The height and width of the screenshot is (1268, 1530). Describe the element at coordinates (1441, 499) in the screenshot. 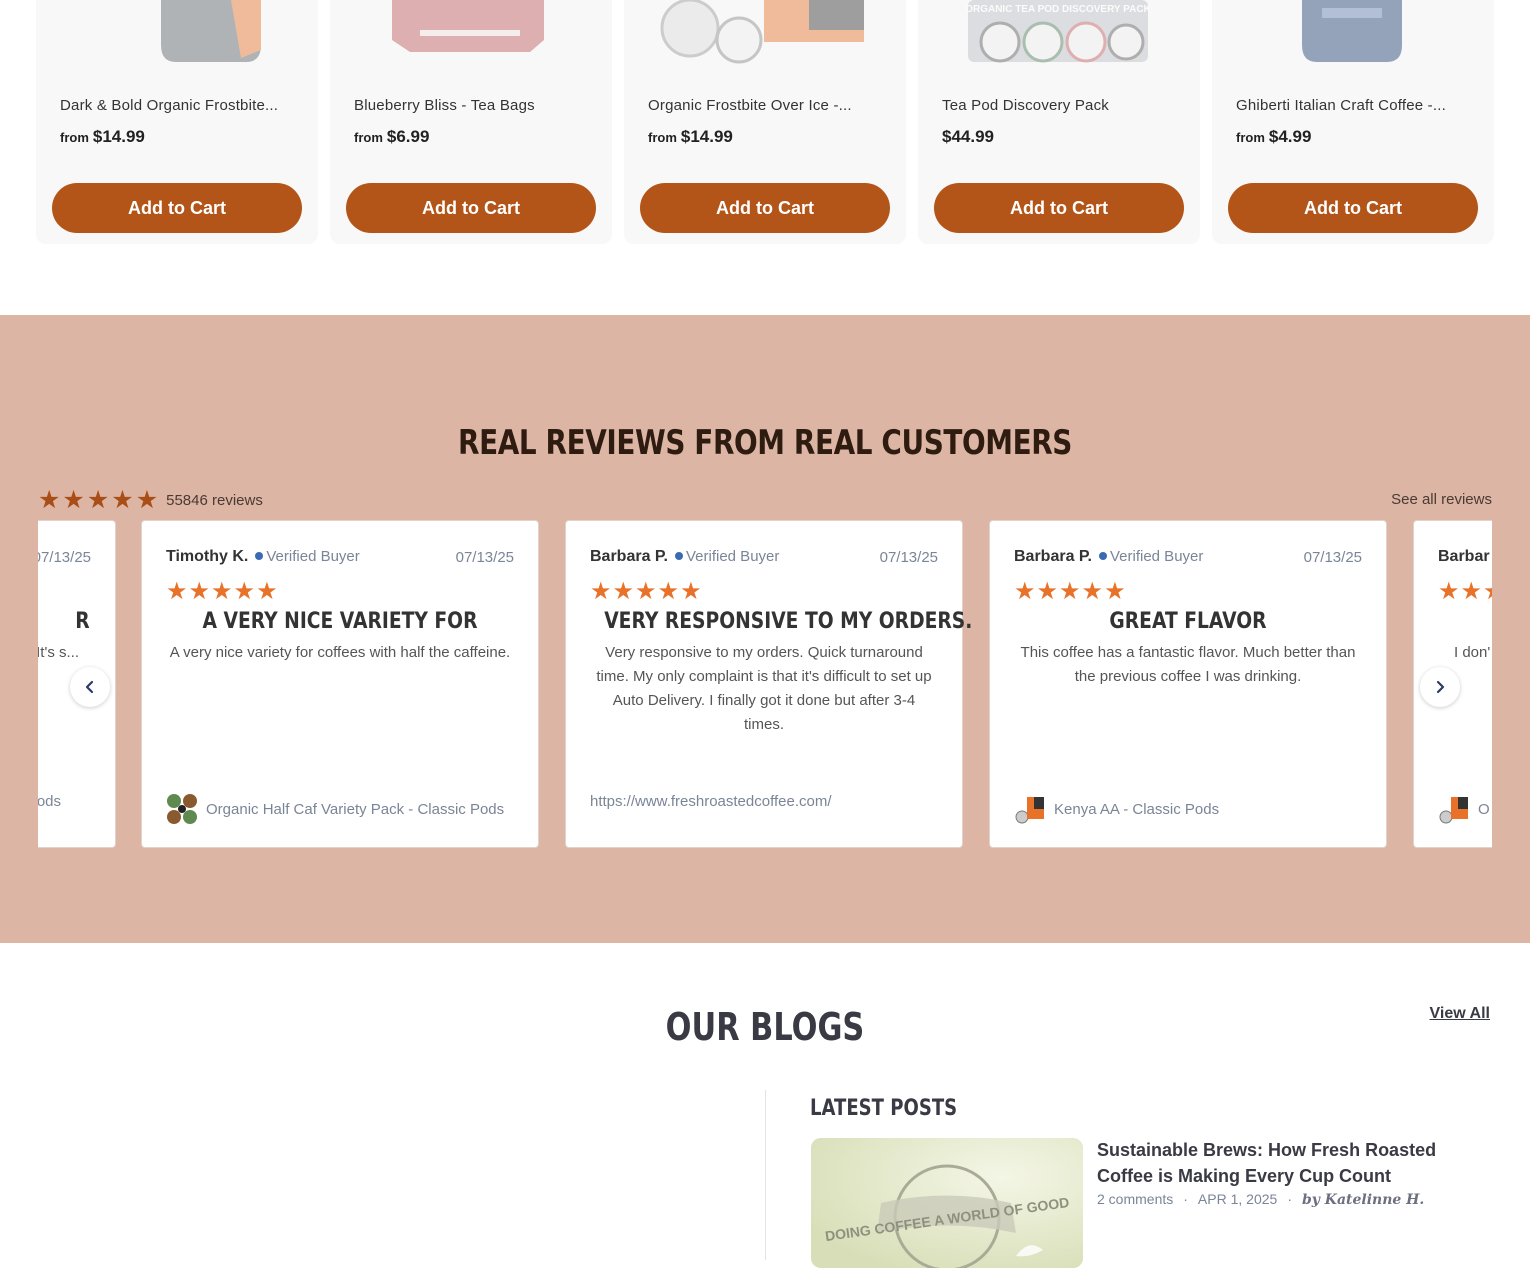

I see `see-all-reviews-link: See all reviews` at that location.